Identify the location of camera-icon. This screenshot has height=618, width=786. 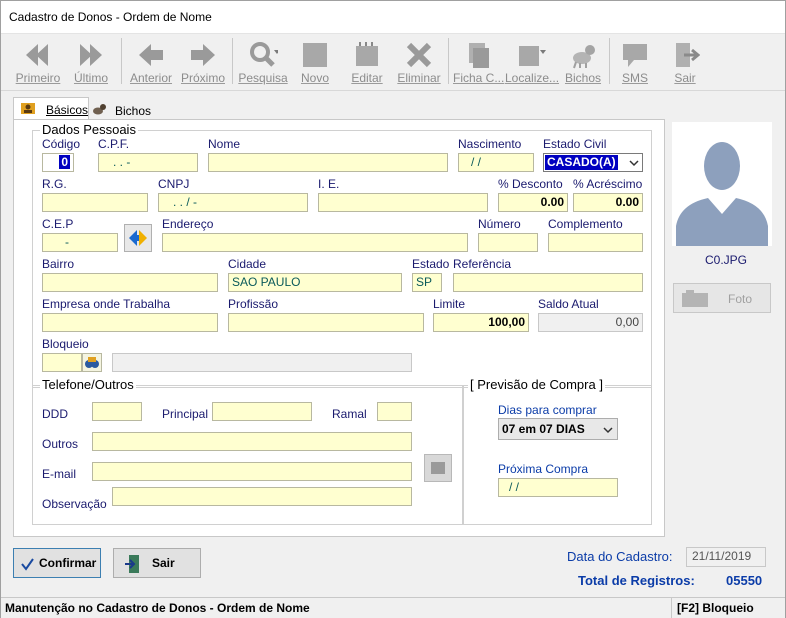
(695, 298).